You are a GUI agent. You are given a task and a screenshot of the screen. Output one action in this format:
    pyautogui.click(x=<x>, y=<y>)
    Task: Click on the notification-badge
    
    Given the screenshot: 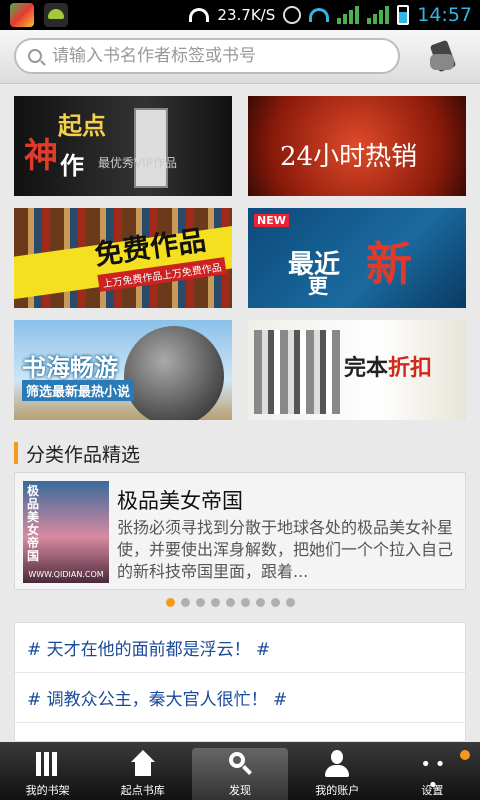 What is the action you would take?
    pyautogui.click(x=465, y=755)
    